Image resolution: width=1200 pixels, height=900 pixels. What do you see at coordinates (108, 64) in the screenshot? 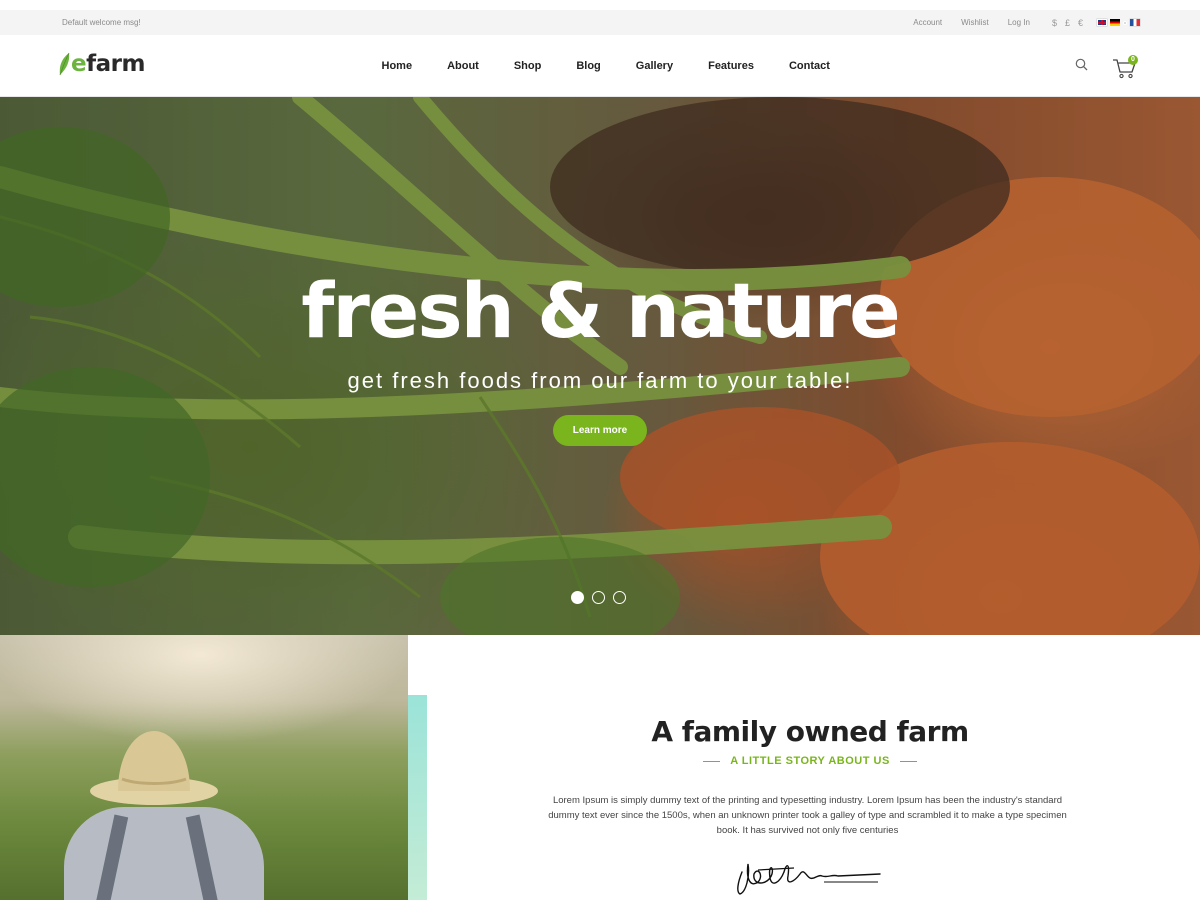
I see `logo-text: efarm` at bounding box center [108, 64].